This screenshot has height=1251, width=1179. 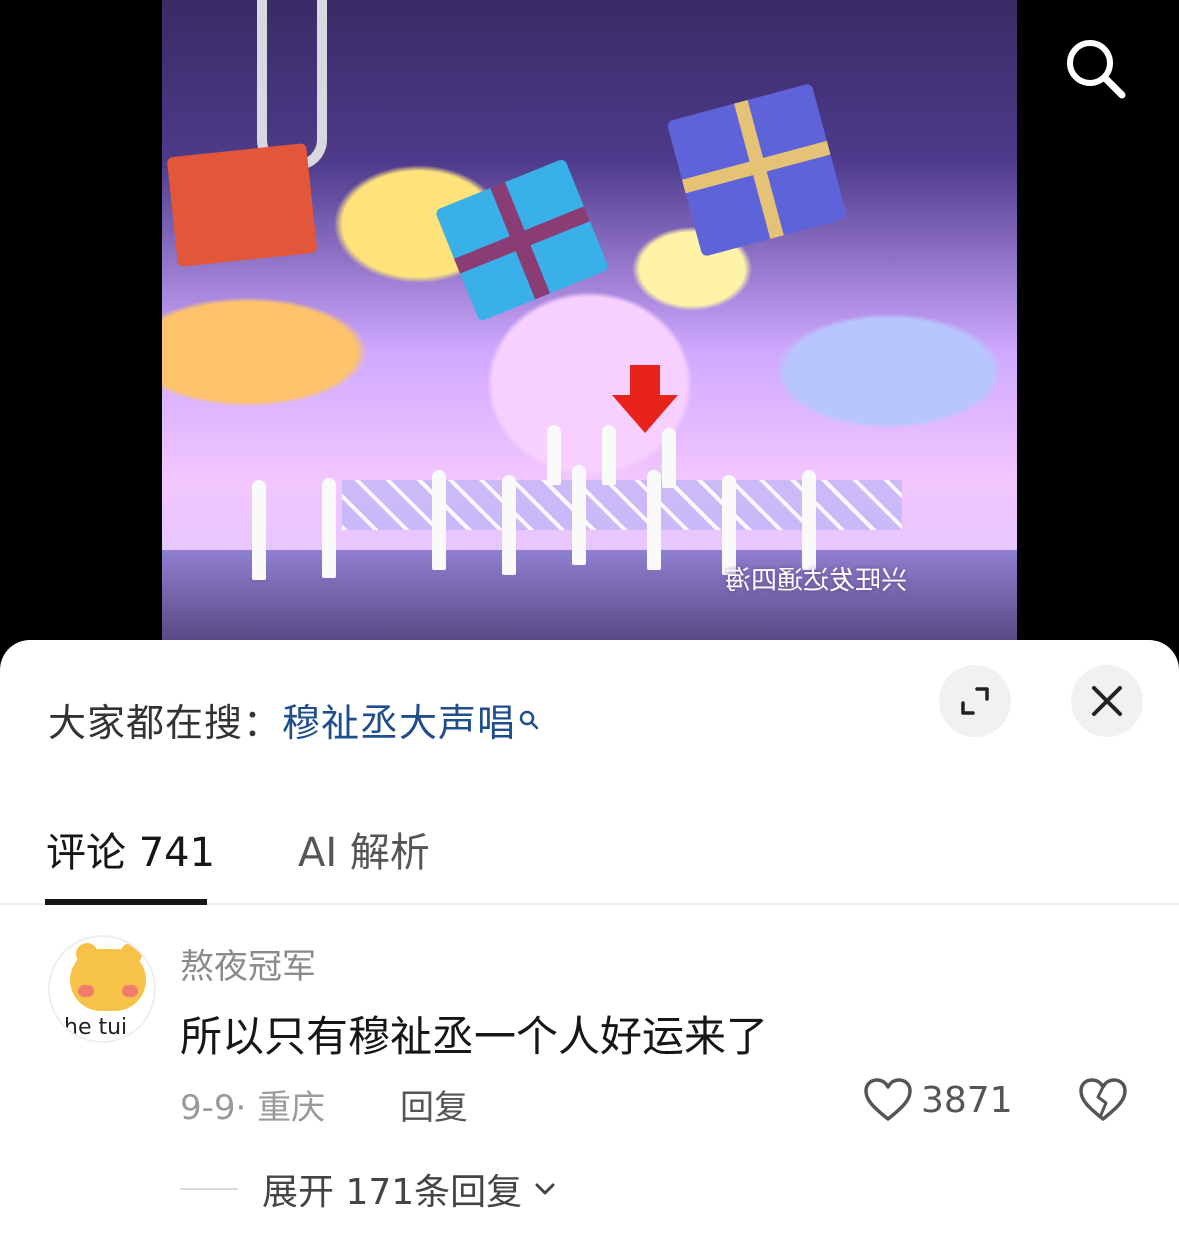 I want to click on like-count: 3871, so click(x=967, y=1100).